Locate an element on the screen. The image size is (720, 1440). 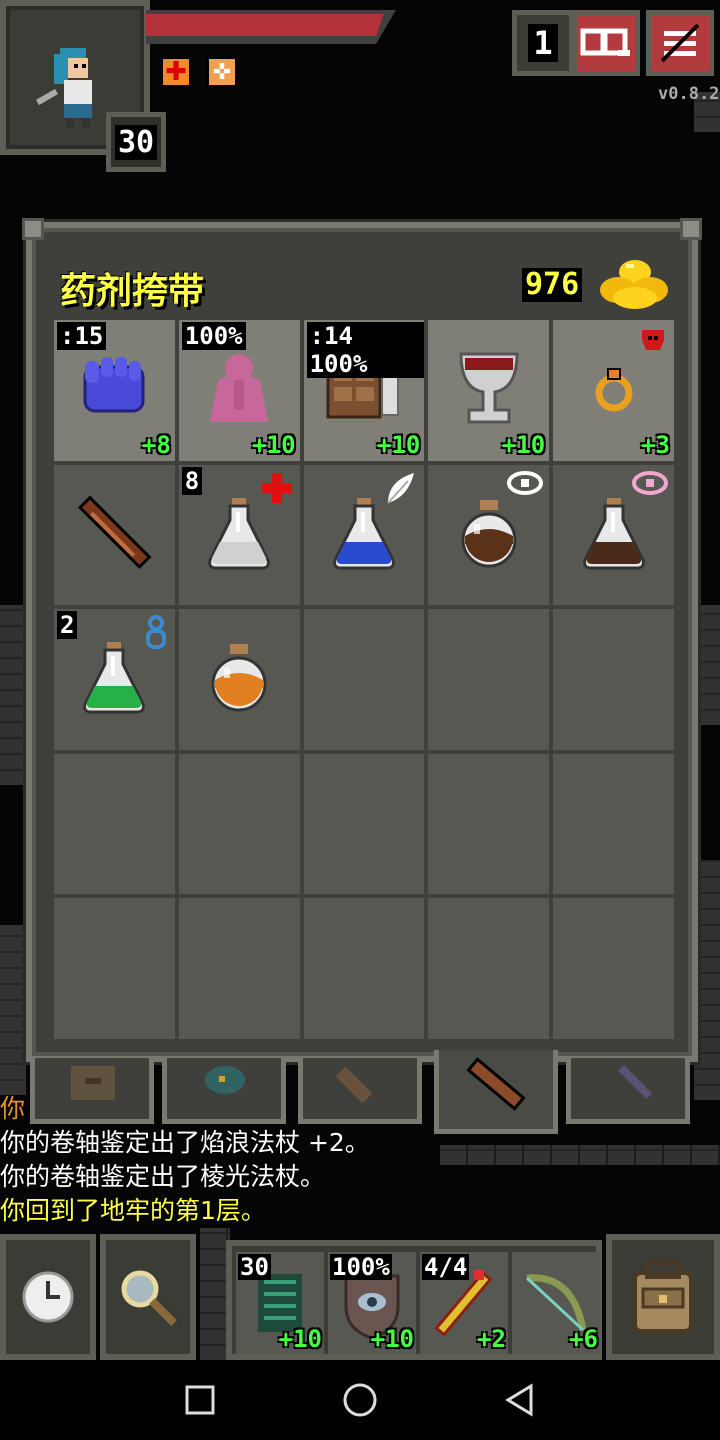
menu-icon is located at coordinates (680, 43).